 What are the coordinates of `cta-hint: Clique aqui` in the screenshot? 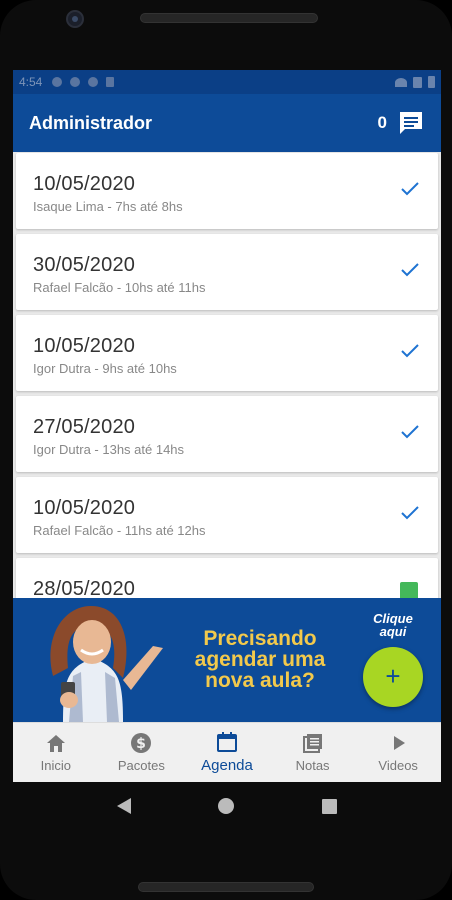 It's located at (393, 625).